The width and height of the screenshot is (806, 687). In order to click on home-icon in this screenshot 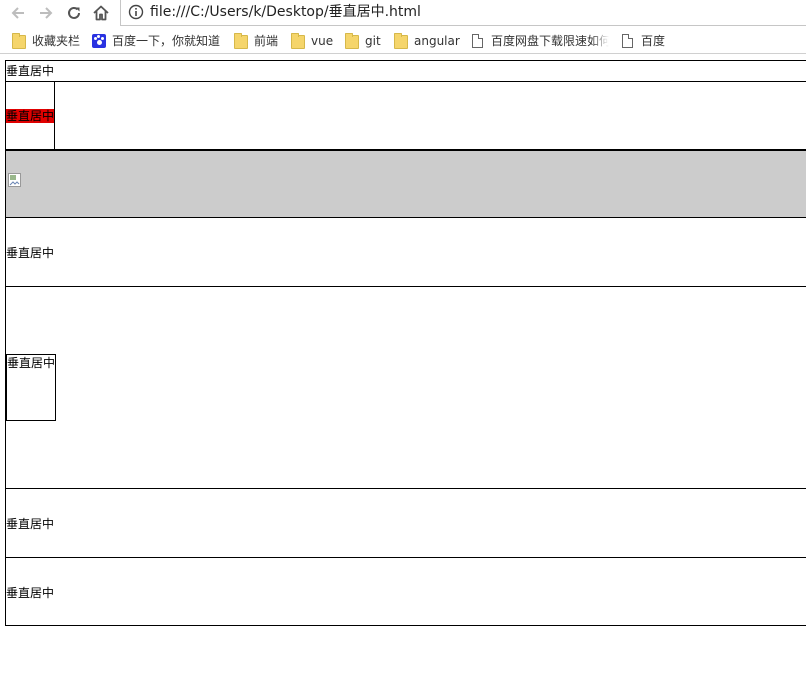, I will do `click(101, 13)`.